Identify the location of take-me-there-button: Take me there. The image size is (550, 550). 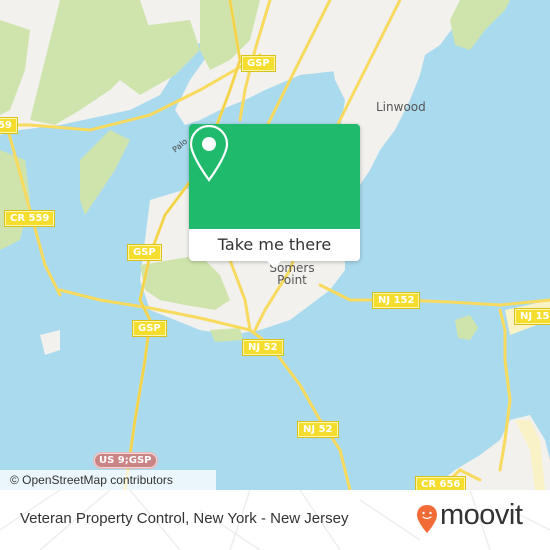
(274, 245).